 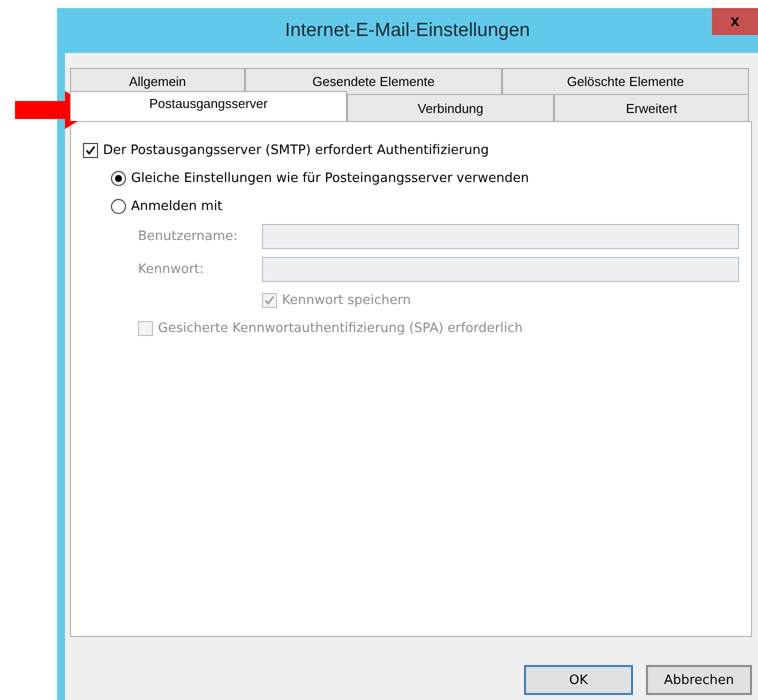 What do you see at coordinates (90, 150) in the screenshot?
I see `checkbox` at bounding box center [90, 150].